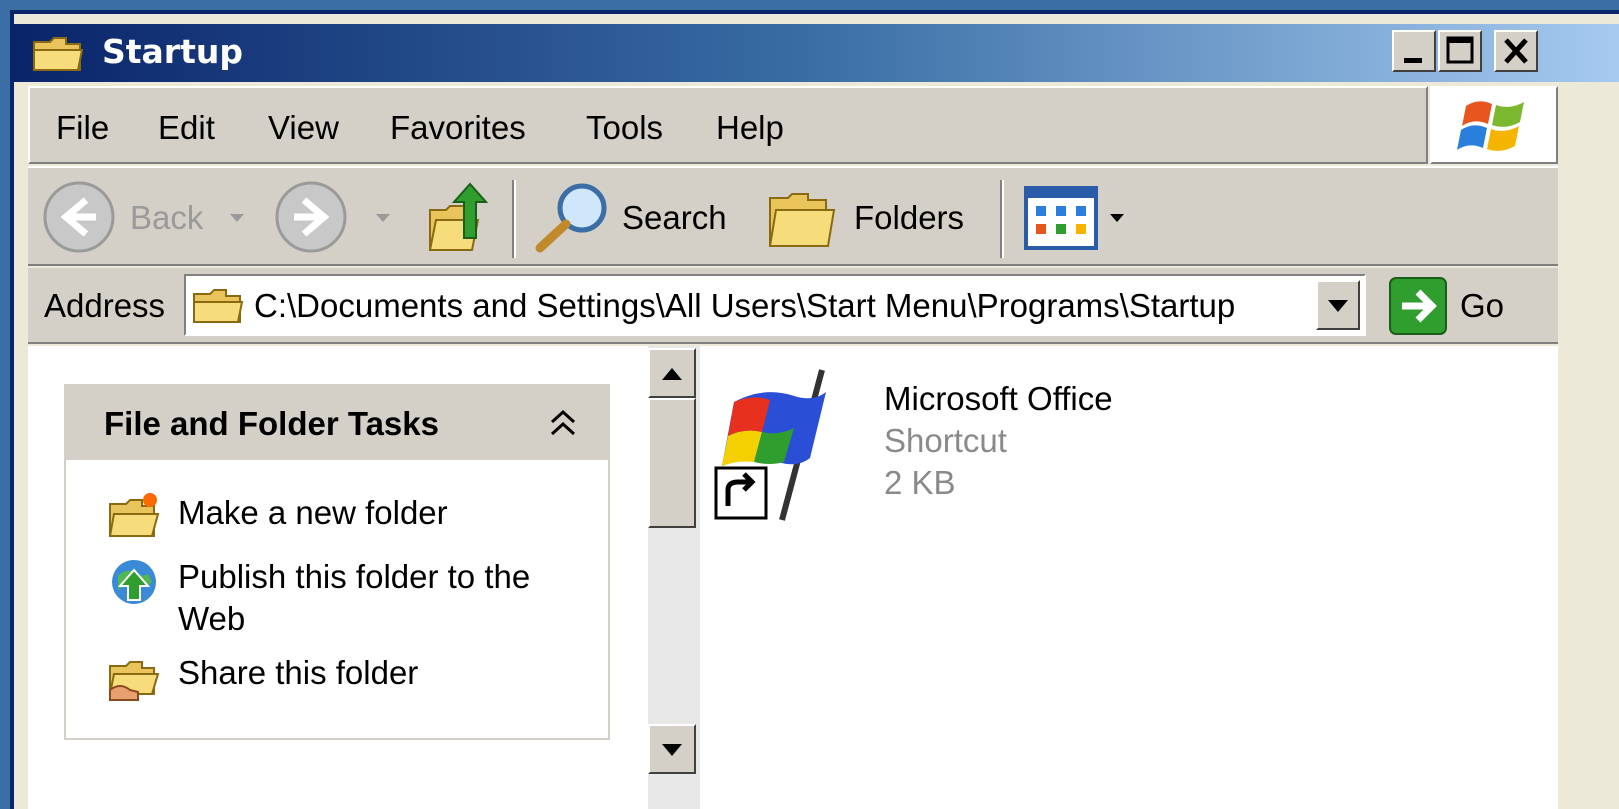 This screenshot has width=1619, height=809. What do you see at coordinates (186, 128) in the screenshot?
I see `menu-edit: Edit` at bounding box center [186, 128].